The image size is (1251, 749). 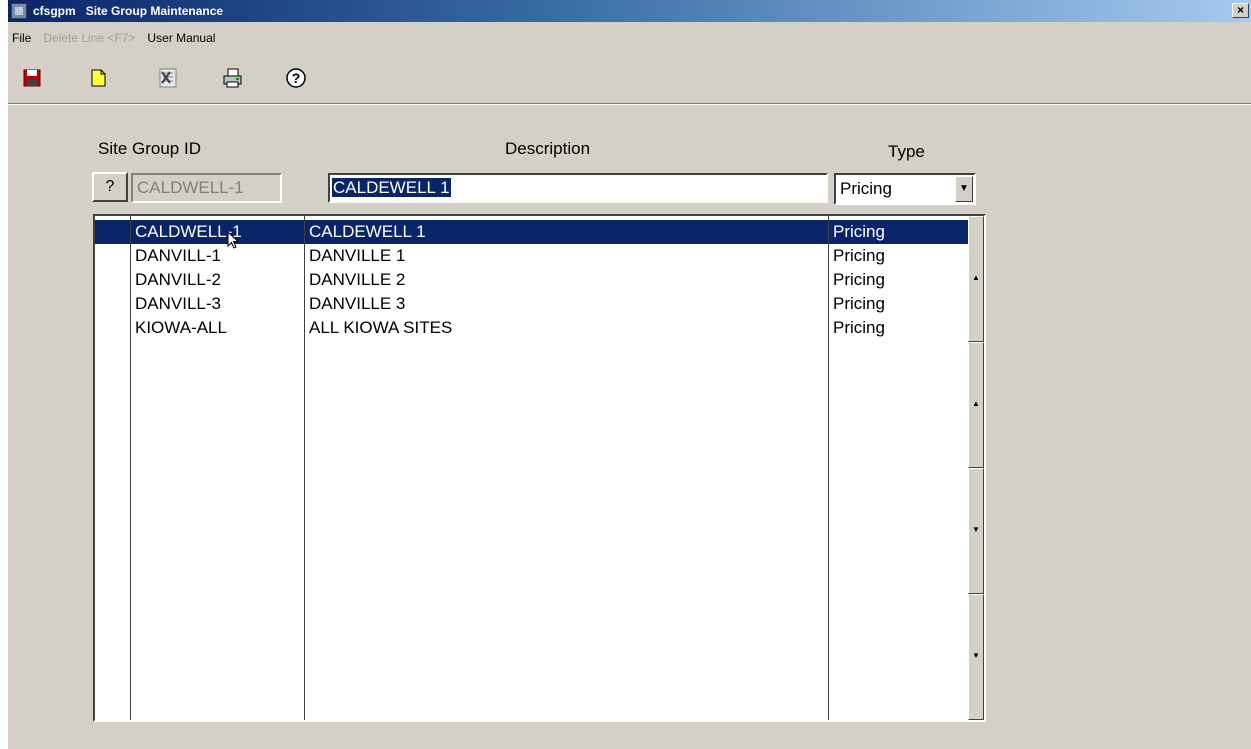 I want to click on save-icon, so click(x=32, y=78).